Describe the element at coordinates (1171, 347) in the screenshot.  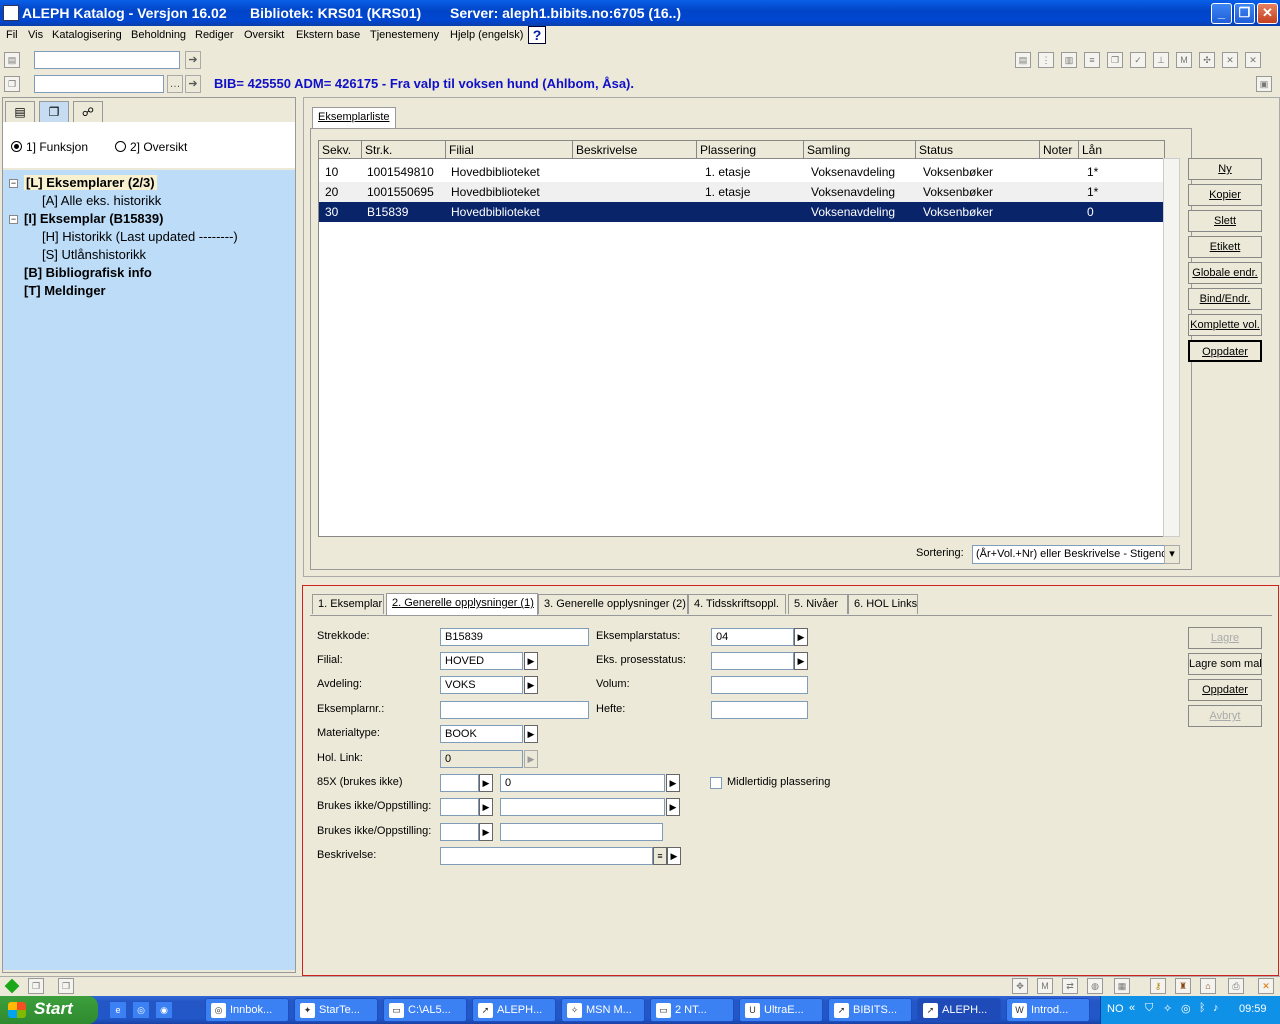
I see `table-scrollbar` at that location.